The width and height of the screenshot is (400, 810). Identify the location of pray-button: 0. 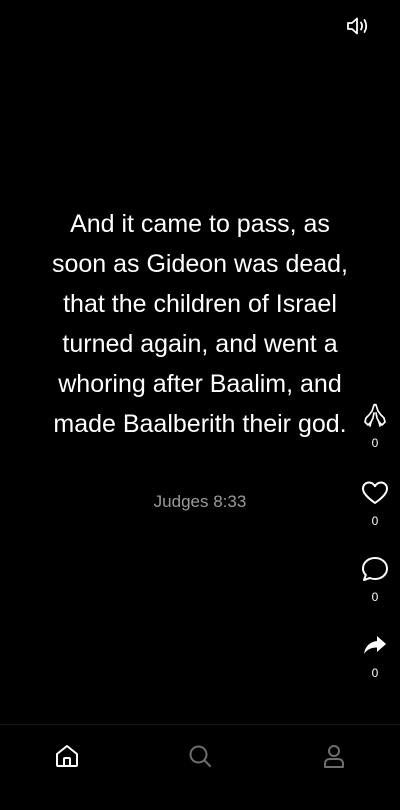
(375, 425).